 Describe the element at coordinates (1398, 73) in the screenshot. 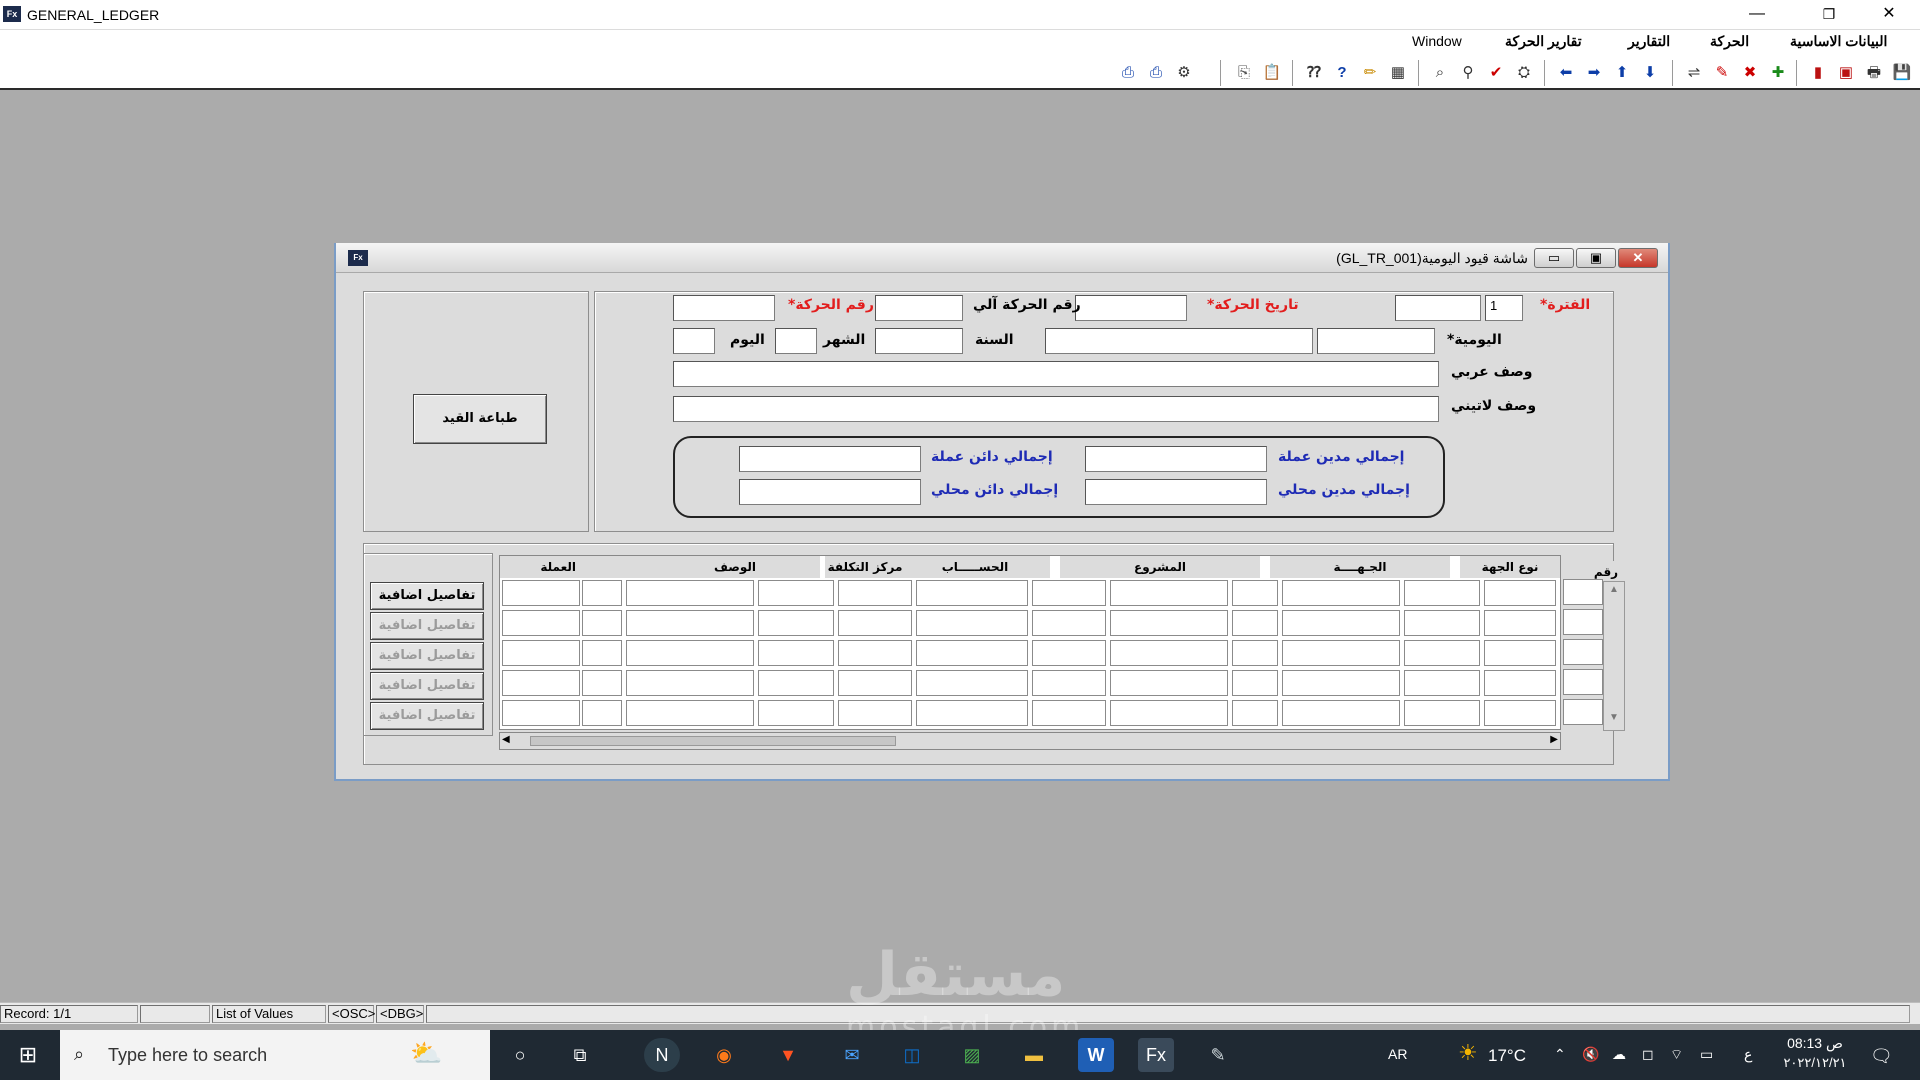

I see `calculator-icon: ▦` at that location.